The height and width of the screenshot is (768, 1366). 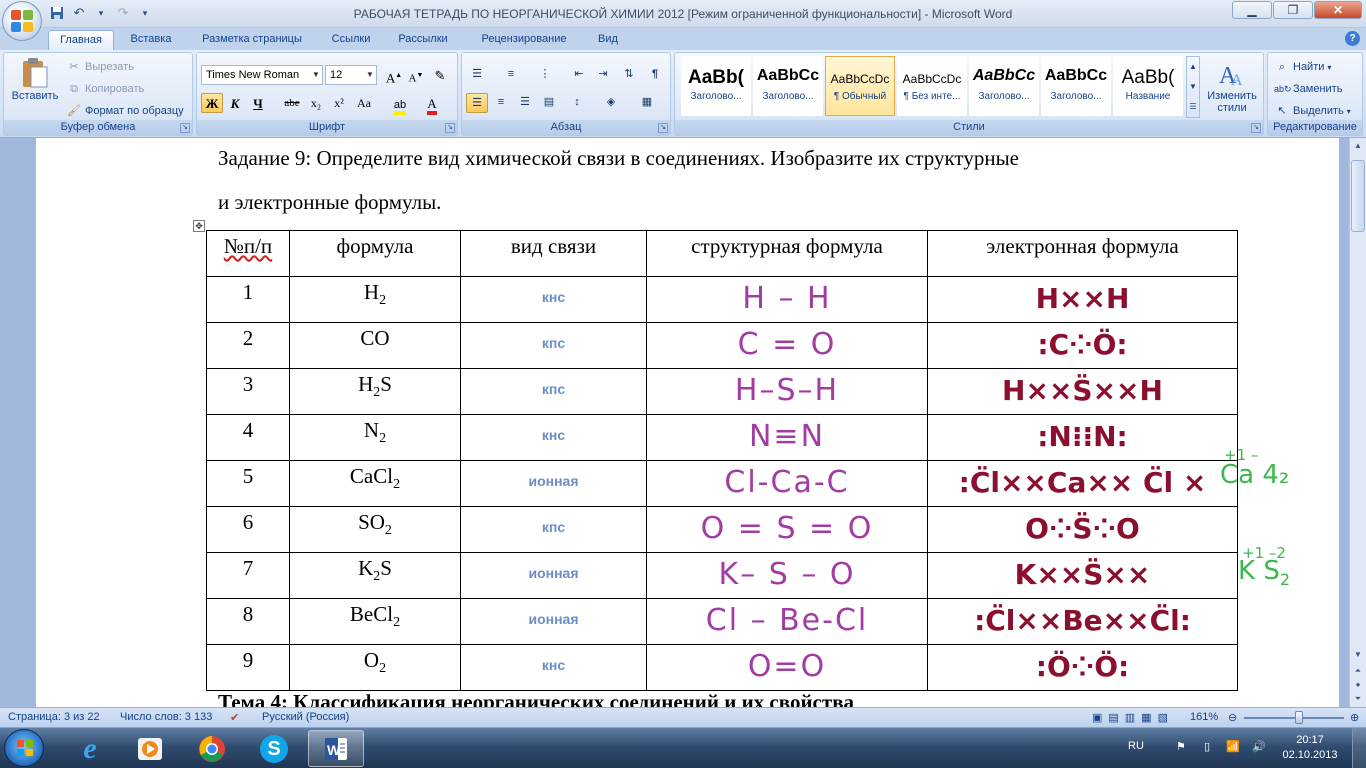 I want to click on chrome-icon, so click(x=212, y=748).